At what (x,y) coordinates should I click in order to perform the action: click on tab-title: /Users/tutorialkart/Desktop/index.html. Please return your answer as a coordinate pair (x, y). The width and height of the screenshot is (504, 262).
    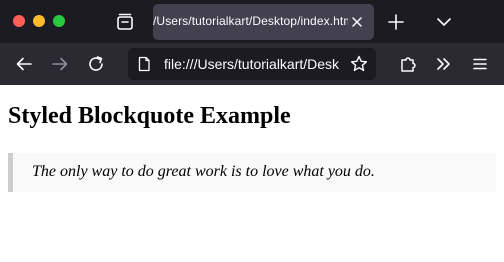
    Looking at the image, I should click on (250, 21).